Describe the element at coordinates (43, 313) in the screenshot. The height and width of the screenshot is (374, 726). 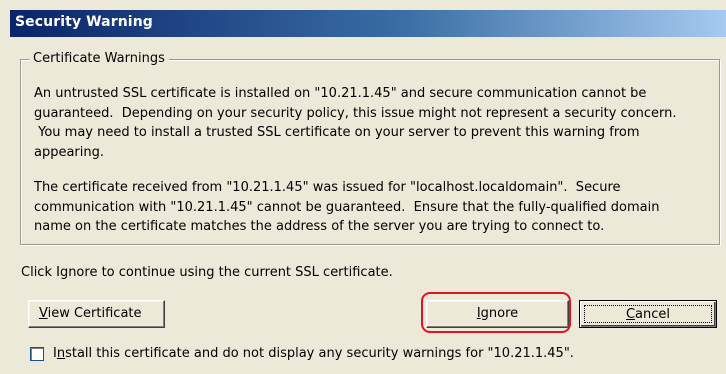
I see `view-certificate-mnemonic: V` at that location.